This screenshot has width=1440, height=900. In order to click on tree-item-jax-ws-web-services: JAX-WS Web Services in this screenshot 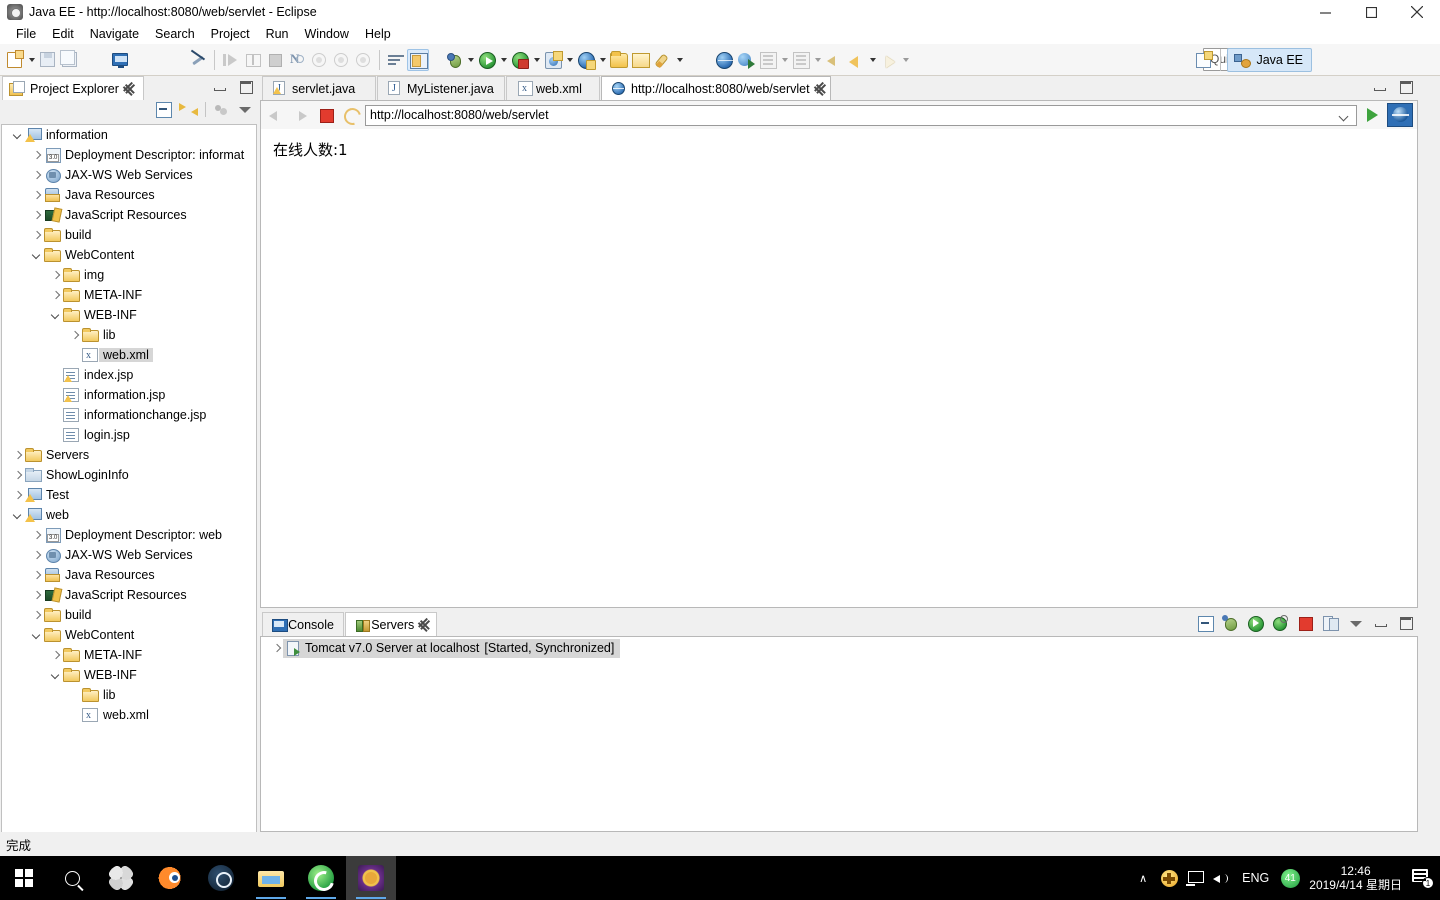, I will do `click(129, 555)`.